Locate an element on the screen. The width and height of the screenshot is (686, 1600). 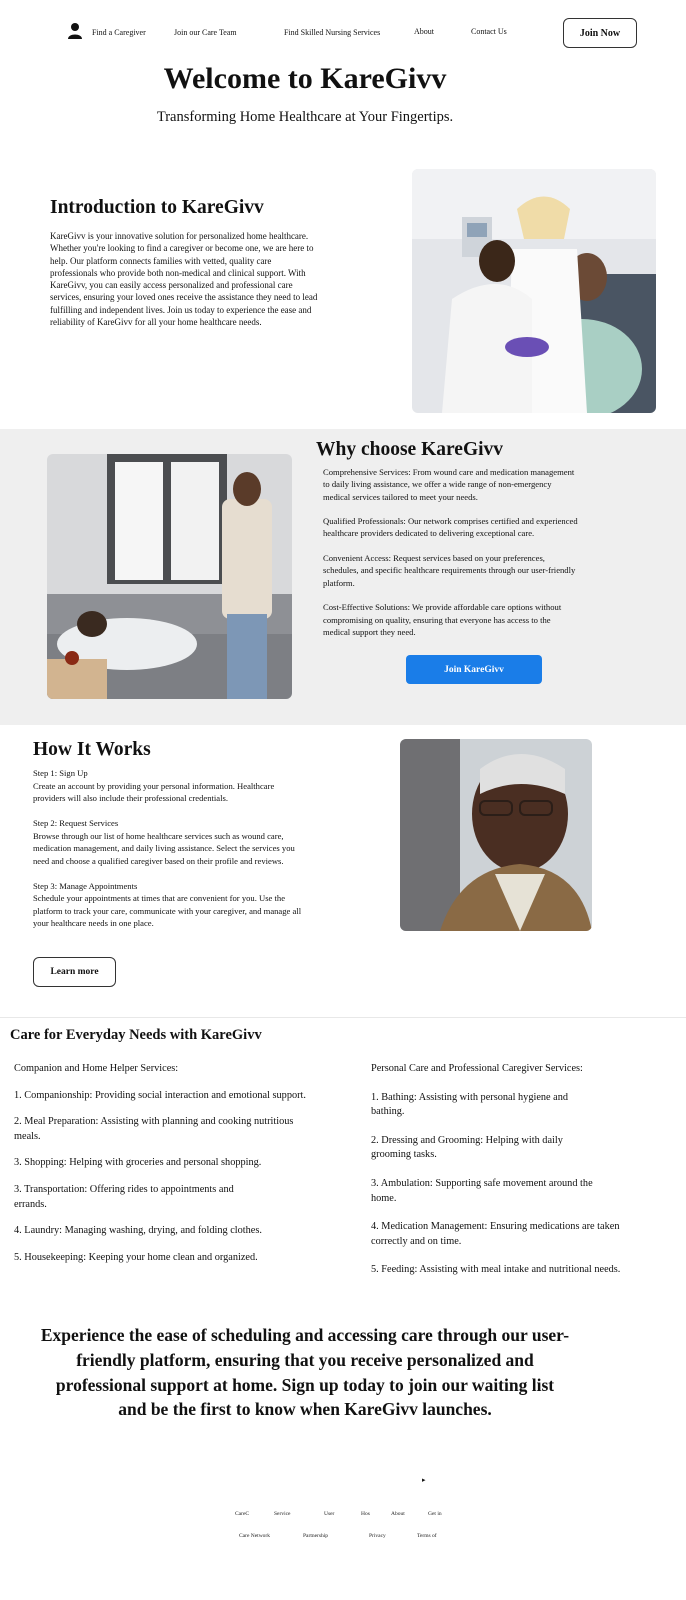
footer-link: User is located at coordinates (329, 1514).